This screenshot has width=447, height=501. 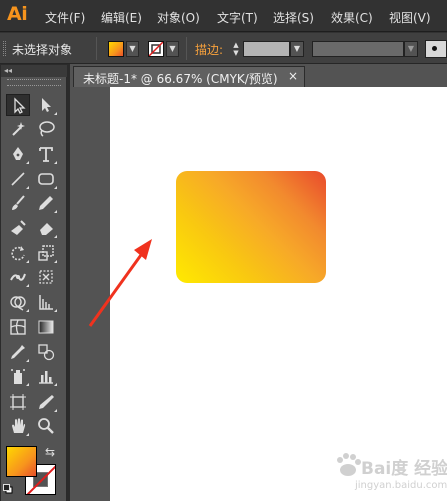 I want to click on zoom-tool-icon, so click(x=46, y=426).